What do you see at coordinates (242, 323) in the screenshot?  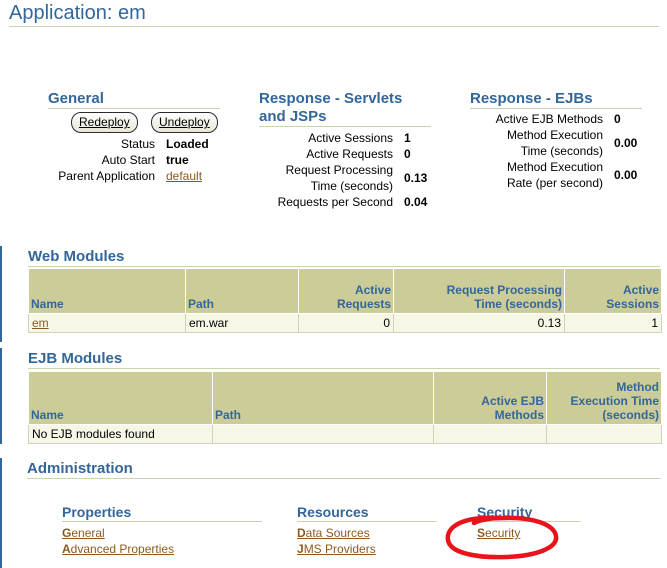 I see `web-module-path-cell: em.war` at bounding box center [242, 323].